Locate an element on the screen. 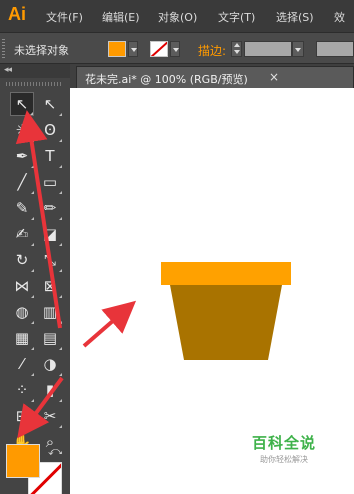 The image size is (354, 494). scale-tool-icon: ⤡ is located at coordinates (50, 260).